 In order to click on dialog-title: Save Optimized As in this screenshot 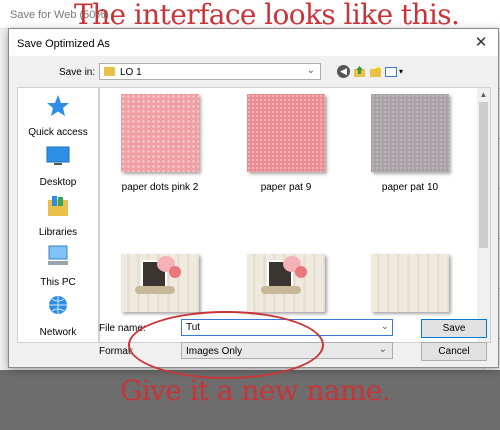, I will do `click(63, 44)`.